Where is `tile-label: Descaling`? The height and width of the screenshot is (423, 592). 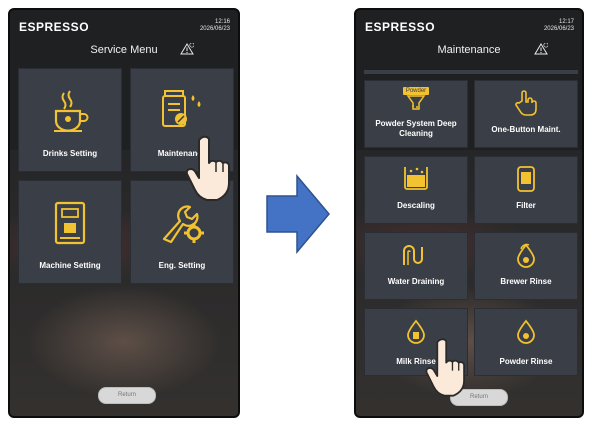 tile-label: Descaling is located at coordinates (416, 205).